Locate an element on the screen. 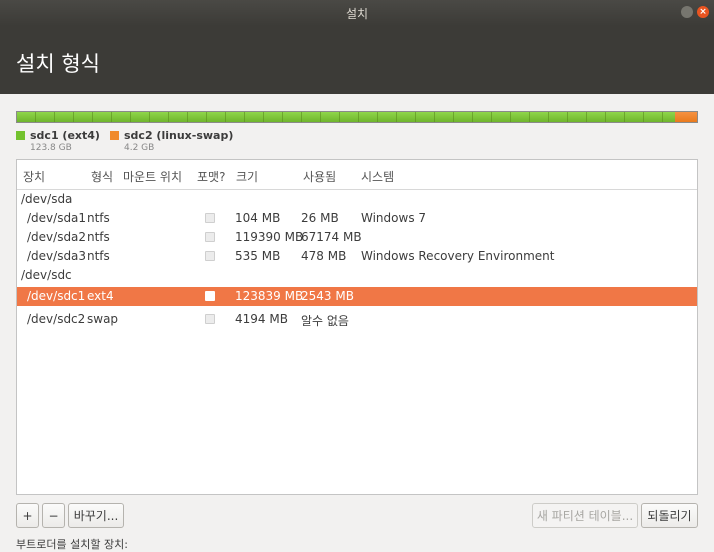 This screenshot has width=714, height=552. column-device: 장치 is located at coordinates (34, 176).